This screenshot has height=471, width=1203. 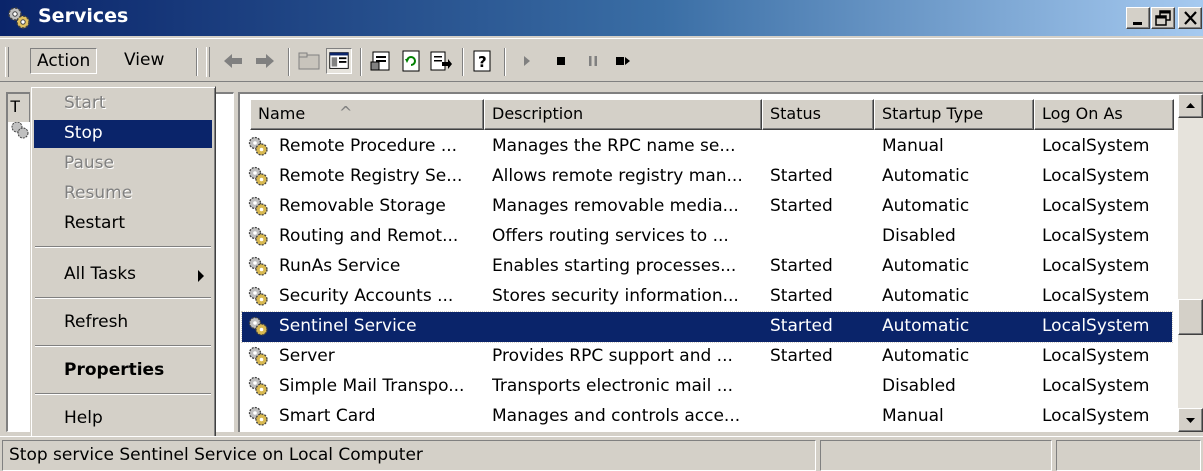 I want to click on toolbar-grip, so click(x=208, y=62).